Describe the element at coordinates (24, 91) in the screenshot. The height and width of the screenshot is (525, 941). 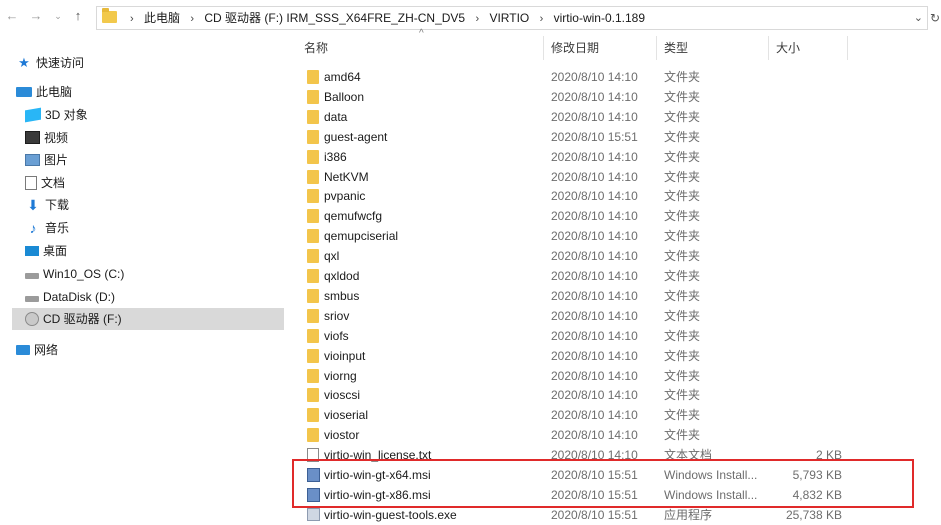
I see `computer-icon` at that location.